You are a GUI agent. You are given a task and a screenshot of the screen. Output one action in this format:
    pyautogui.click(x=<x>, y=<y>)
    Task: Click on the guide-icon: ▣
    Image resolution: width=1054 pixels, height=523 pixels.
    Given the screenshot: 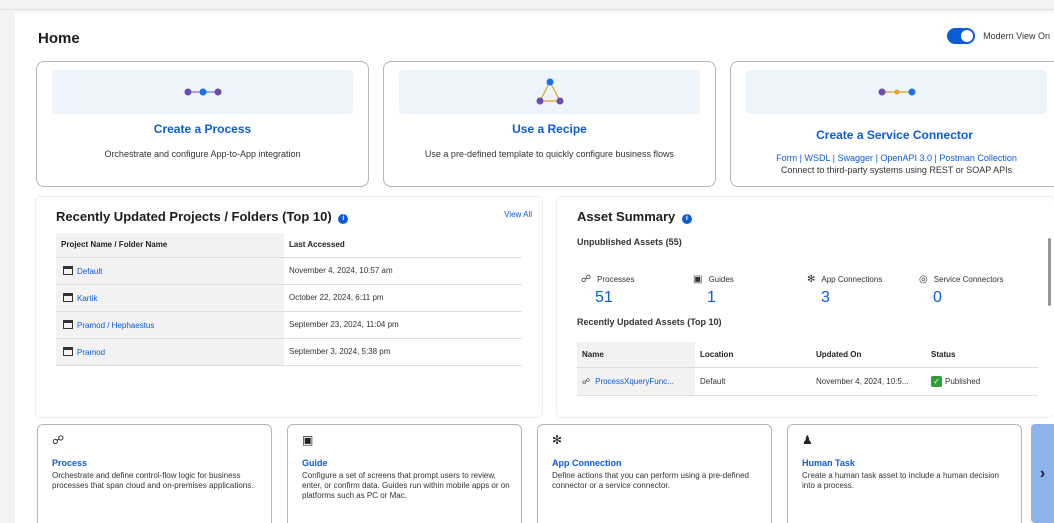 What is the action you would take?
    pyautogui.click(x=698, y=279)
    